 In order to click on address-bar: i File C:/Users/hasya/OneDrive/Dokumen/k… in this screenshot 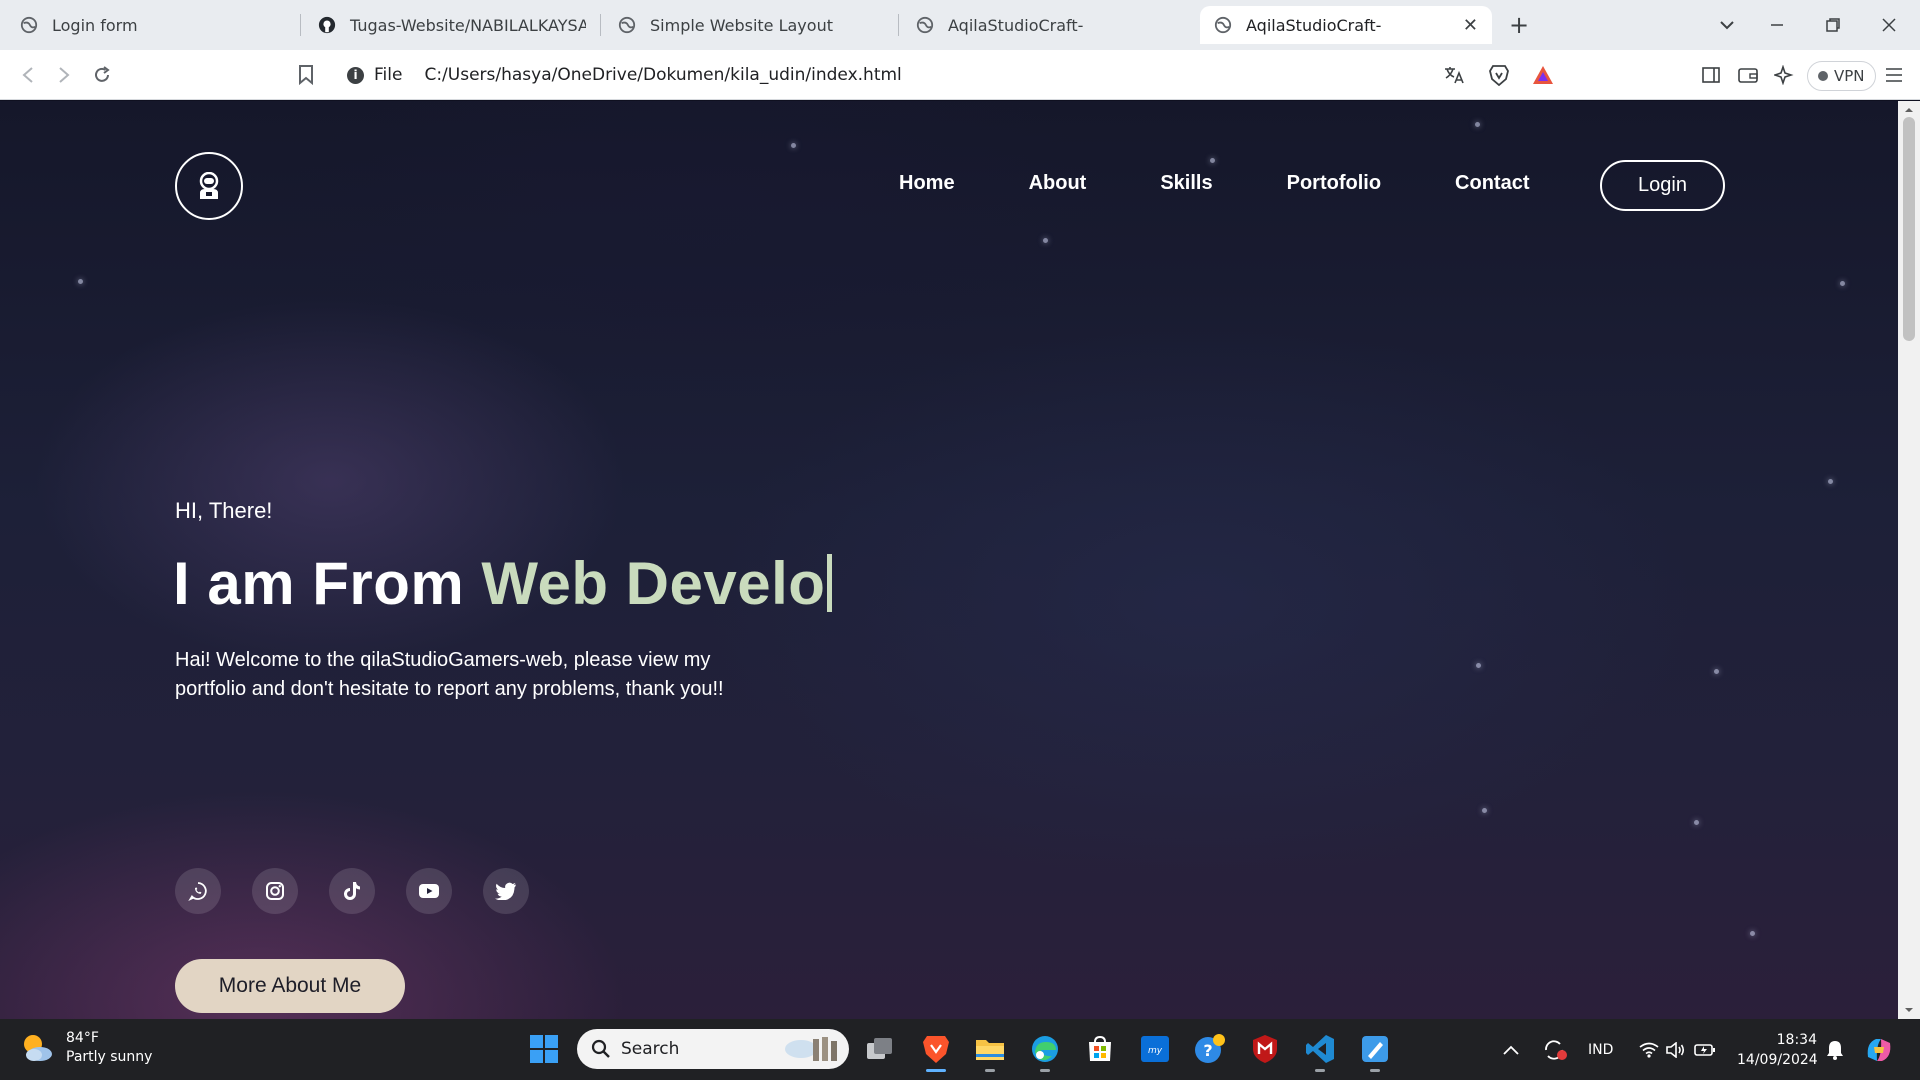, I will do `click(957, 75)`.